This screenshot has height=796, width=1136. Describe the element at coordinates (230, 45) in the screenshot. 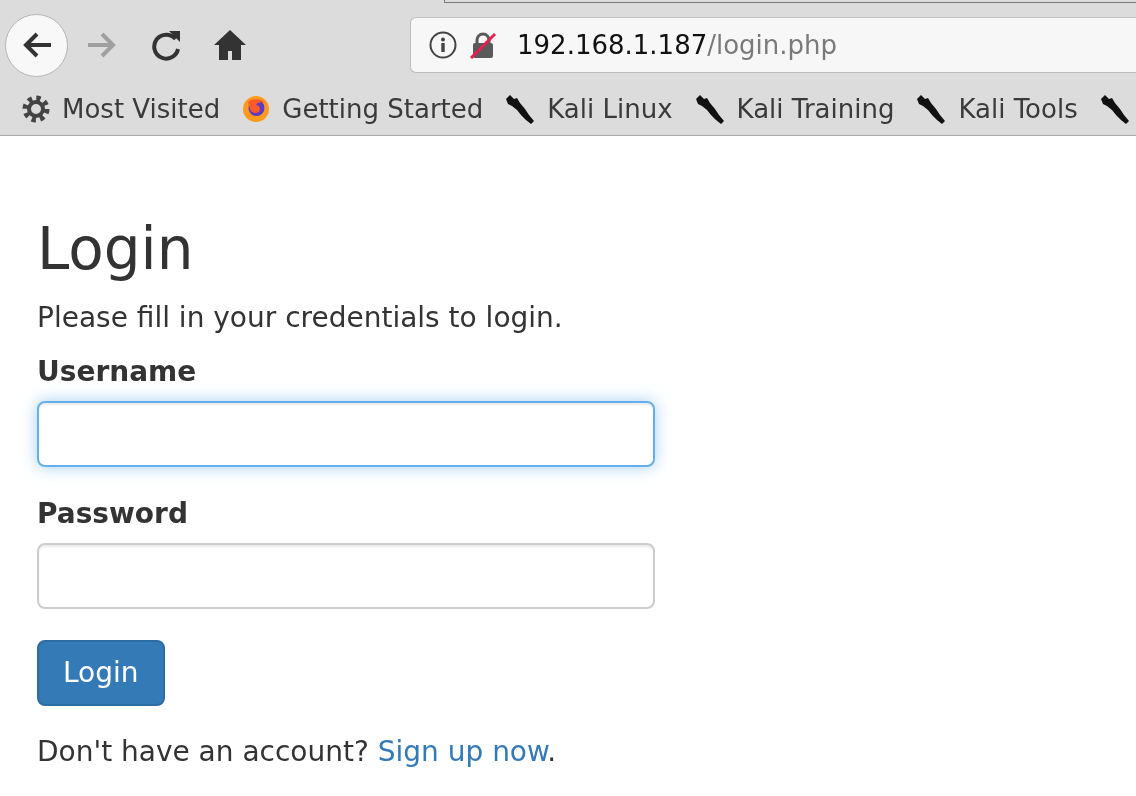

I see `home-icon` at that location.